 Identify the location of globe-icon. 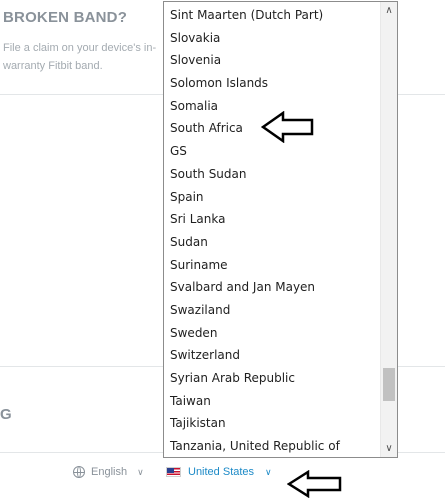
(79, 472).